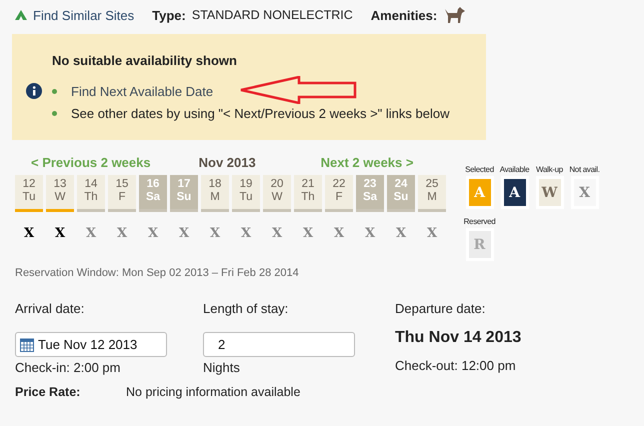 Image resolution: width=644 pixels, height=426 pixels. Describe the element at coordinates (367, 165) in the screenshot. I see `next-weeks-link: Next 2 weeks >` at that location.